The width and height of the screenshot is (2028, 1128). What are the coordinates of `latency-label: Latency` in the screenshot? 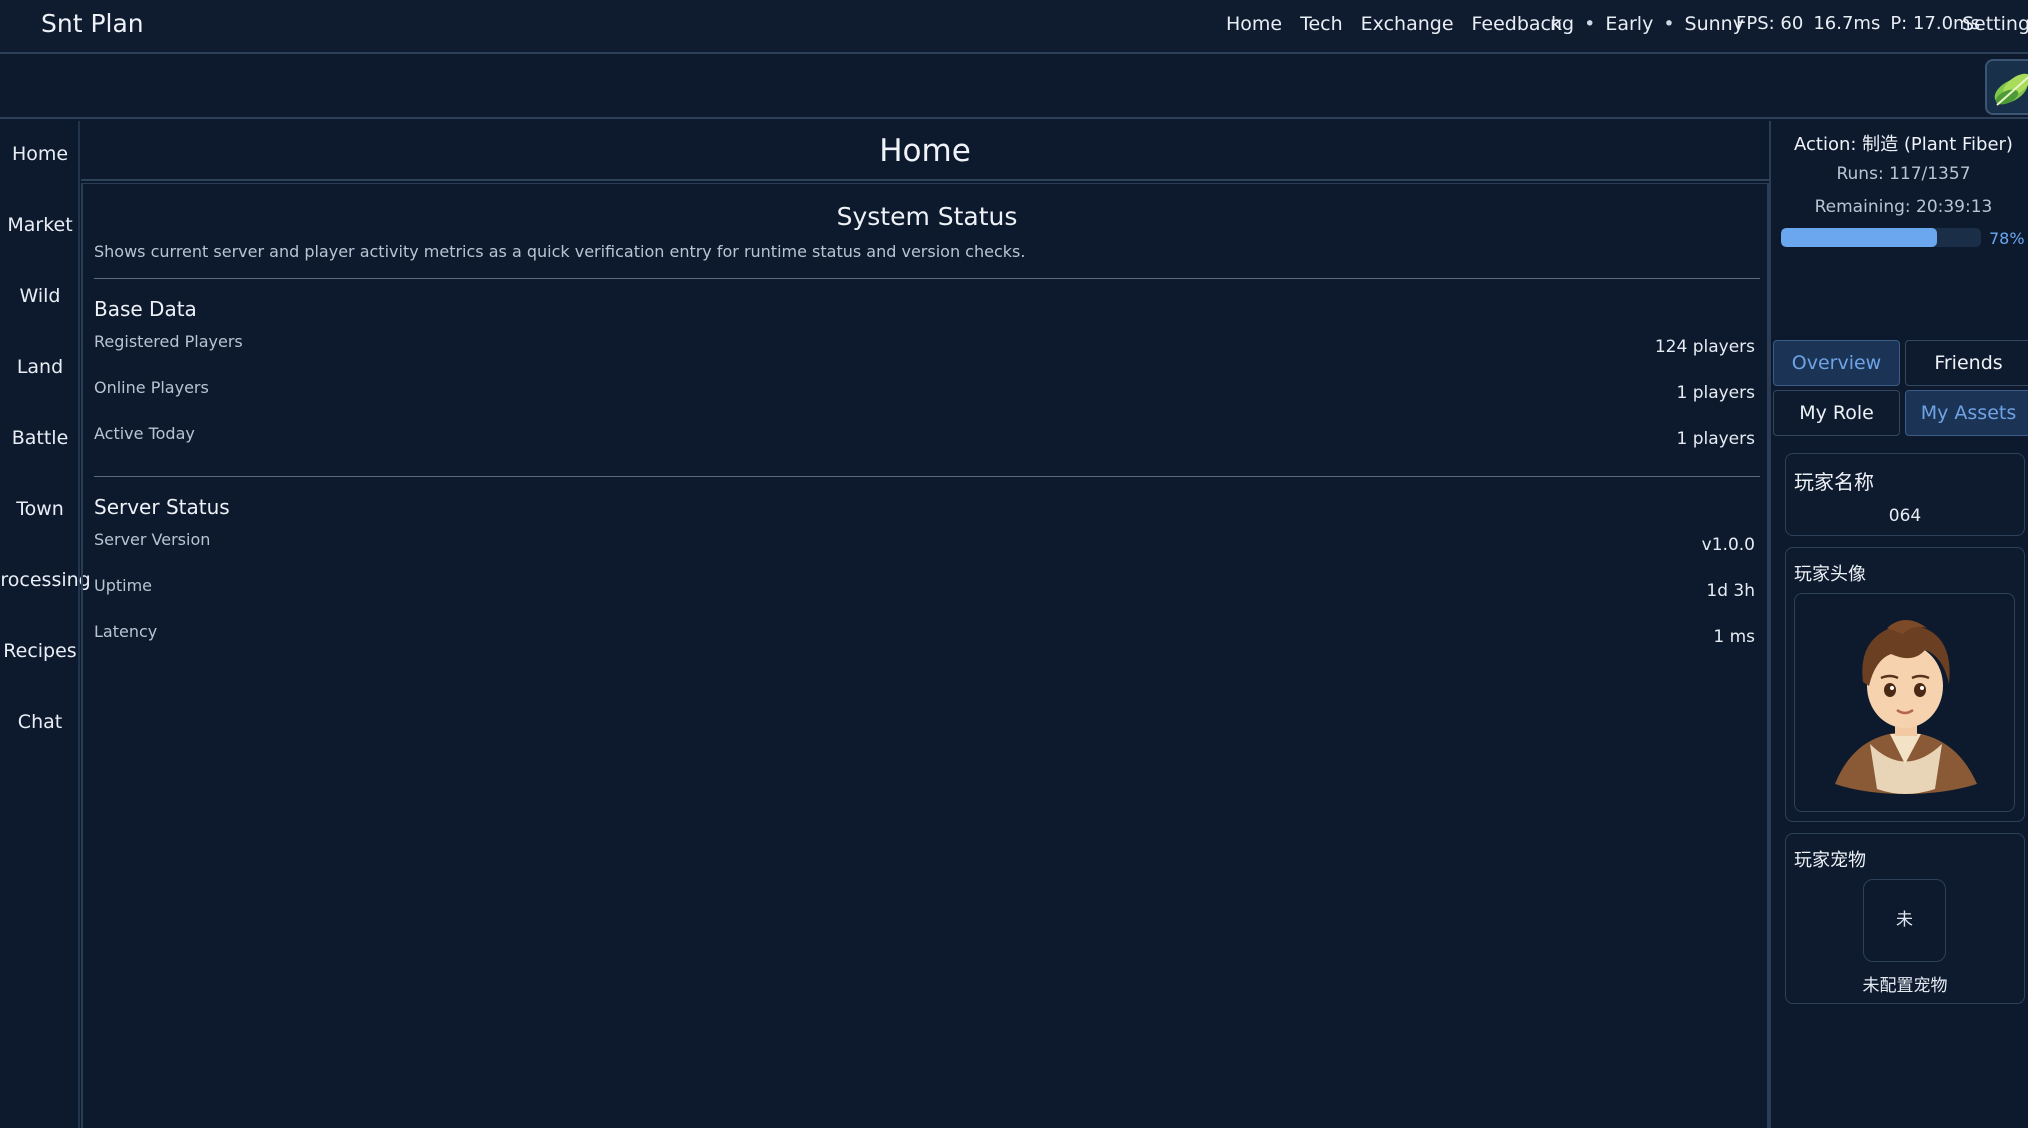 It's located at (126, 631).